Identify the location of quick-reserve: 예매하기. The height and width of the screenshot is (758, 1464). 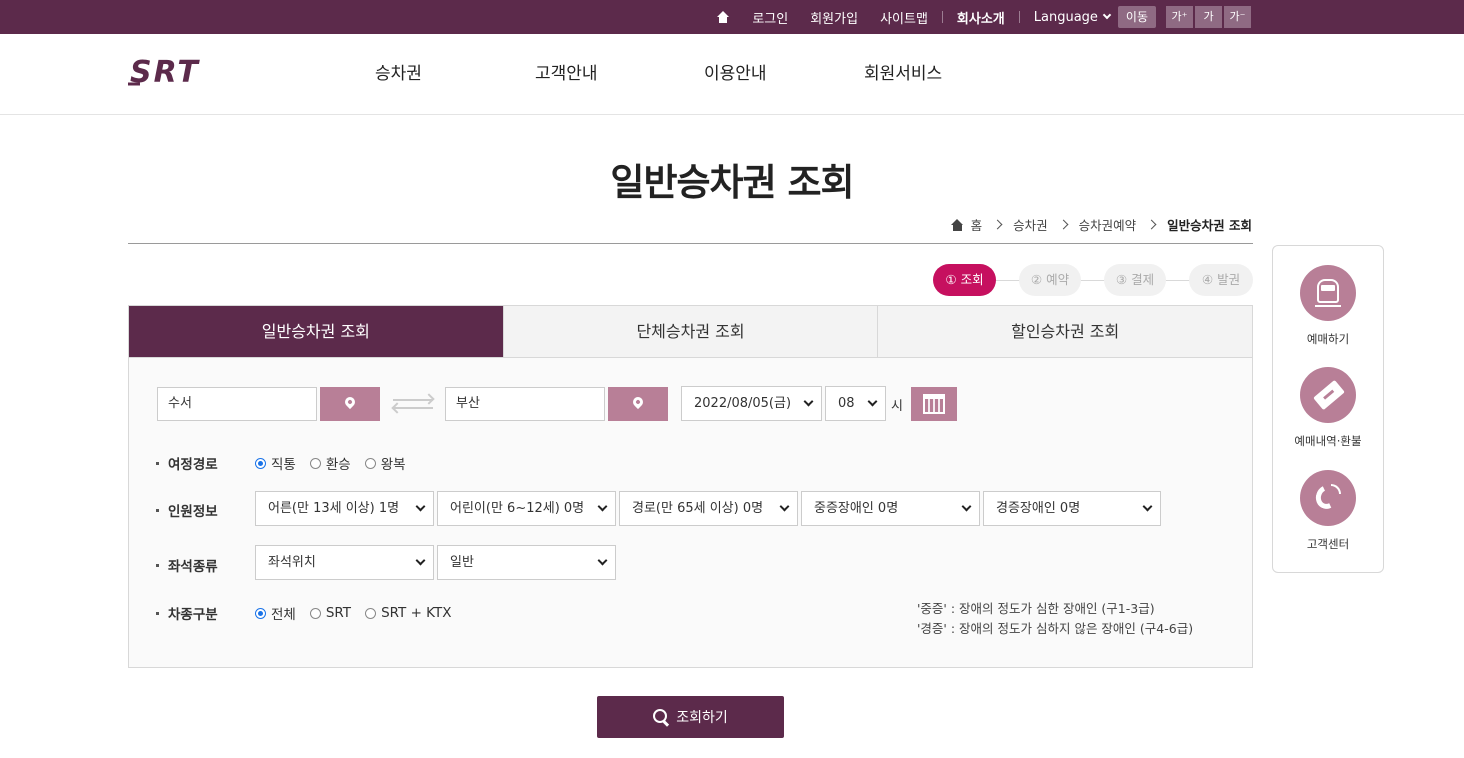
(1328, 306).